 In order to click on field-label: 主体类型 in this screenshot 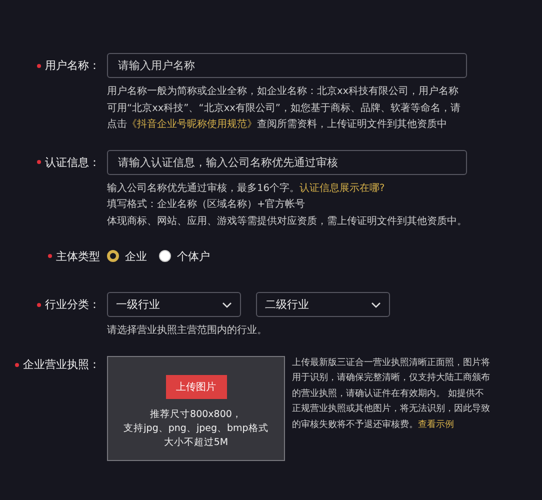, I will do `click(78, 256)`.